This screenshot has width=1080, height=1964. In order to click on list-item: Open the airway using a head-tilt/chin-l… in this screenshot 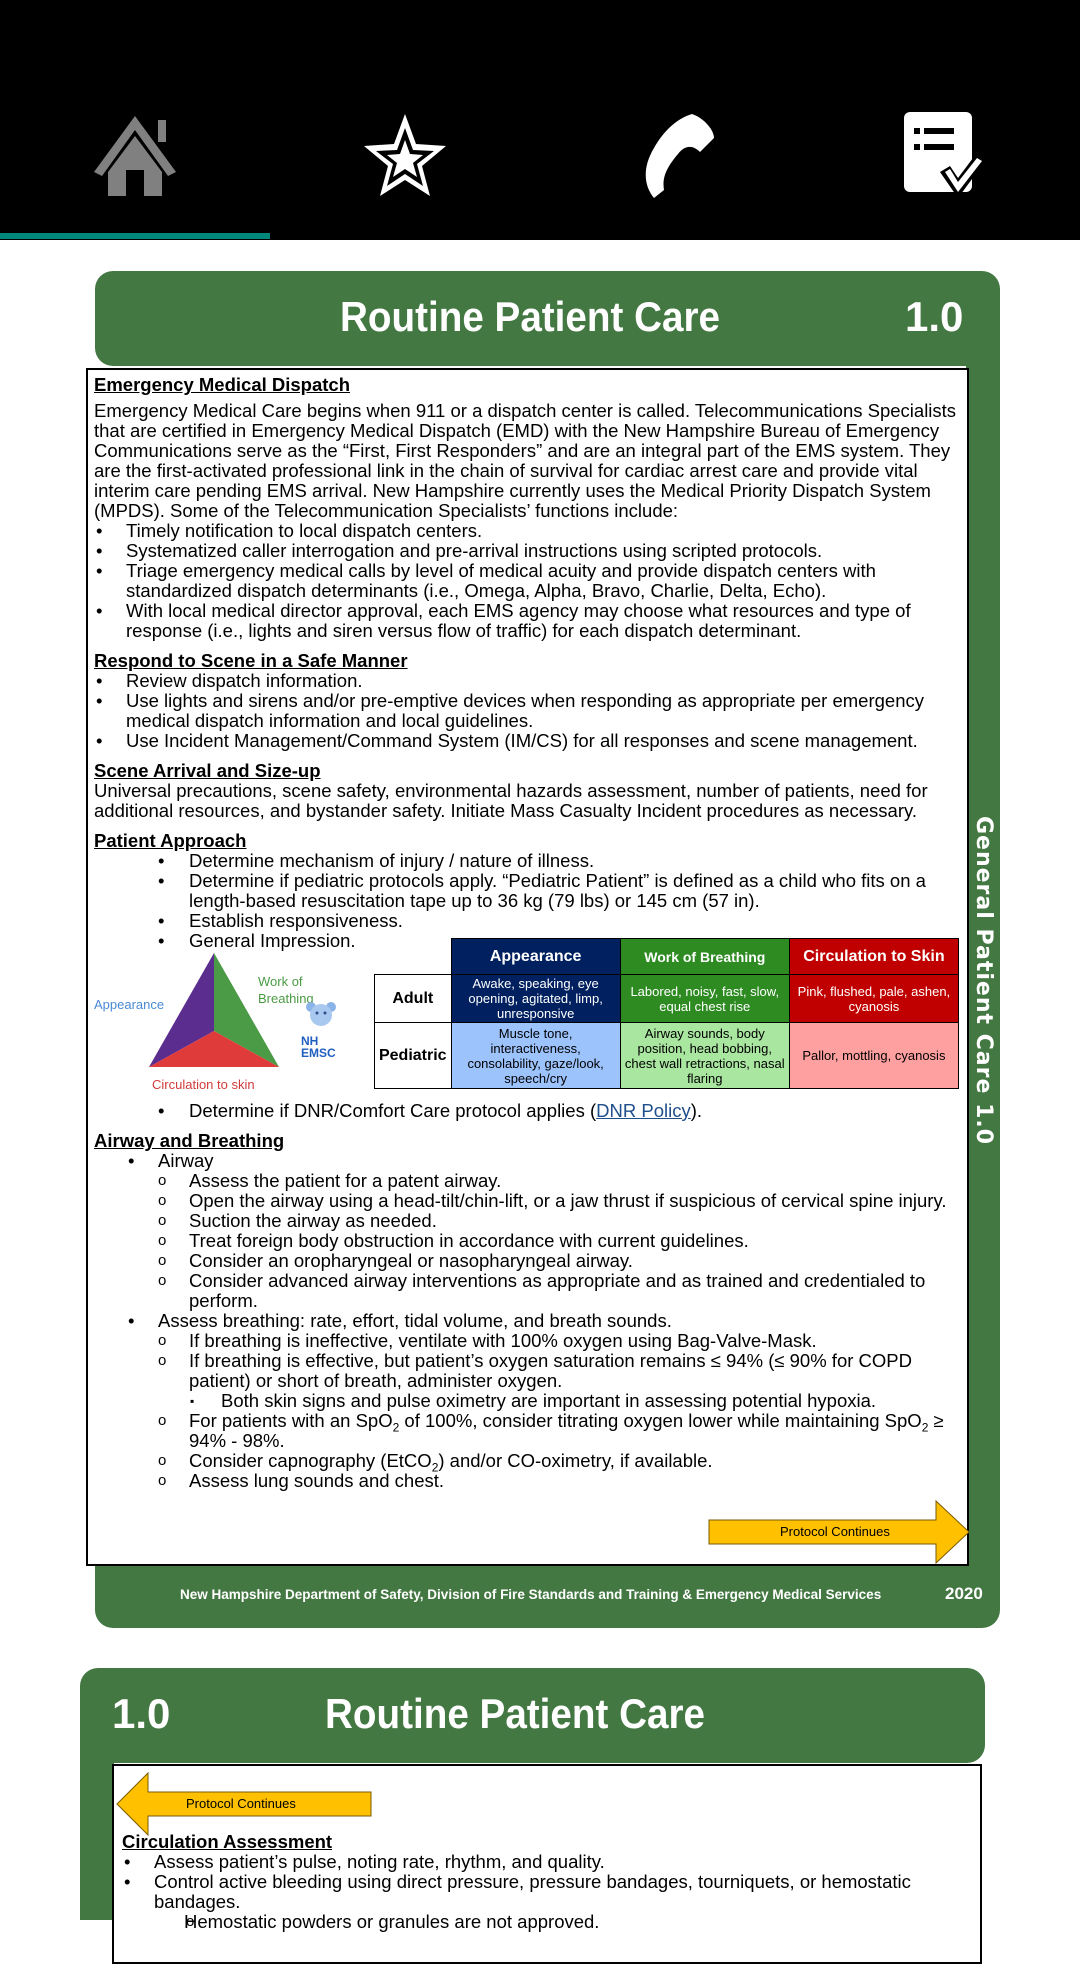, I will do `click(527, 1201)`.